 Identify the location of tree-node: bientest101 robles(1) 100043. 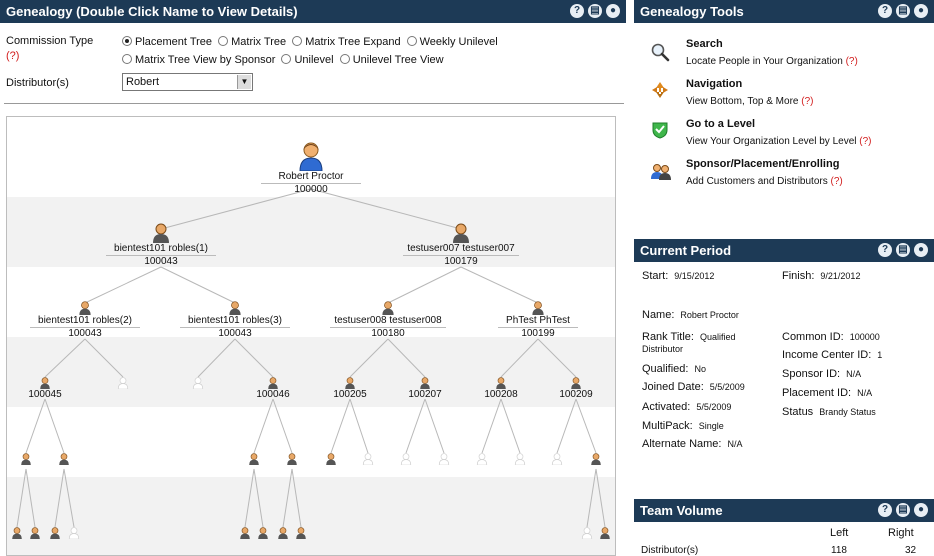
(161, 245).